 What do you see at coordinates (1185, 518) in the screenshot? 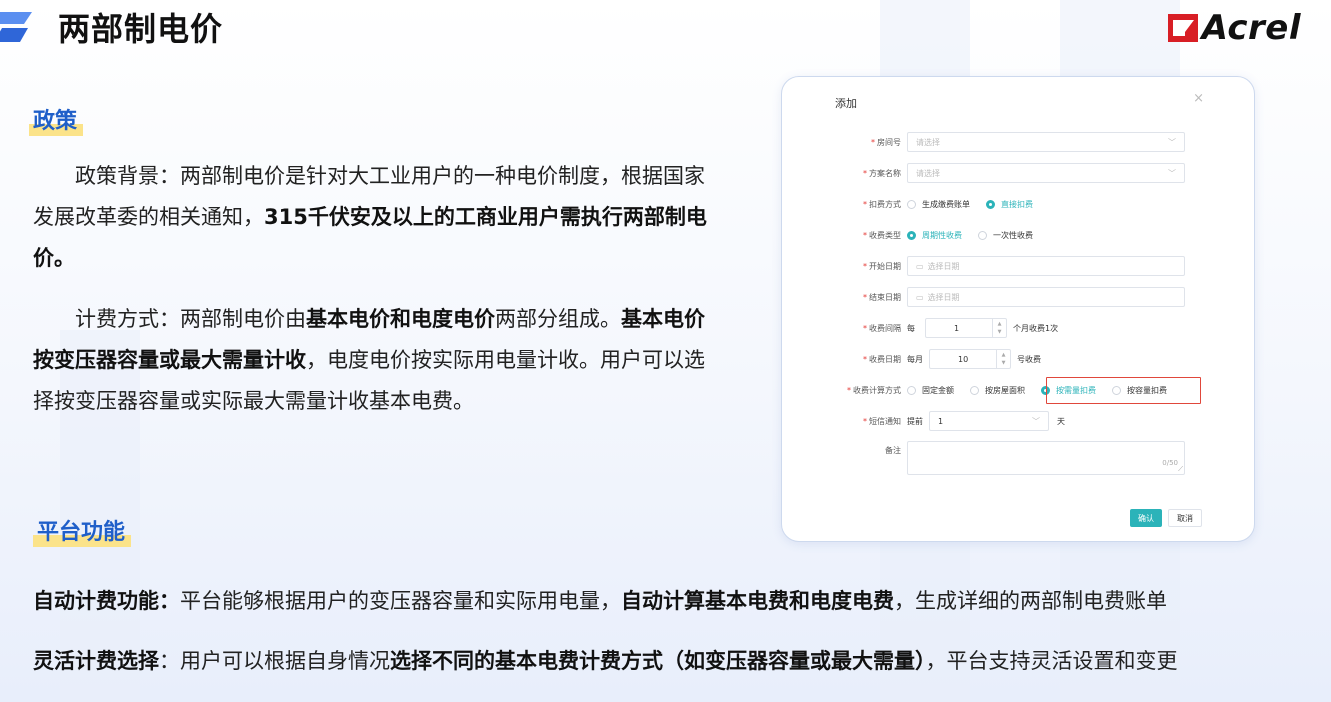
I see `cancel-button: 取消` at bounding box center [1185, 518].